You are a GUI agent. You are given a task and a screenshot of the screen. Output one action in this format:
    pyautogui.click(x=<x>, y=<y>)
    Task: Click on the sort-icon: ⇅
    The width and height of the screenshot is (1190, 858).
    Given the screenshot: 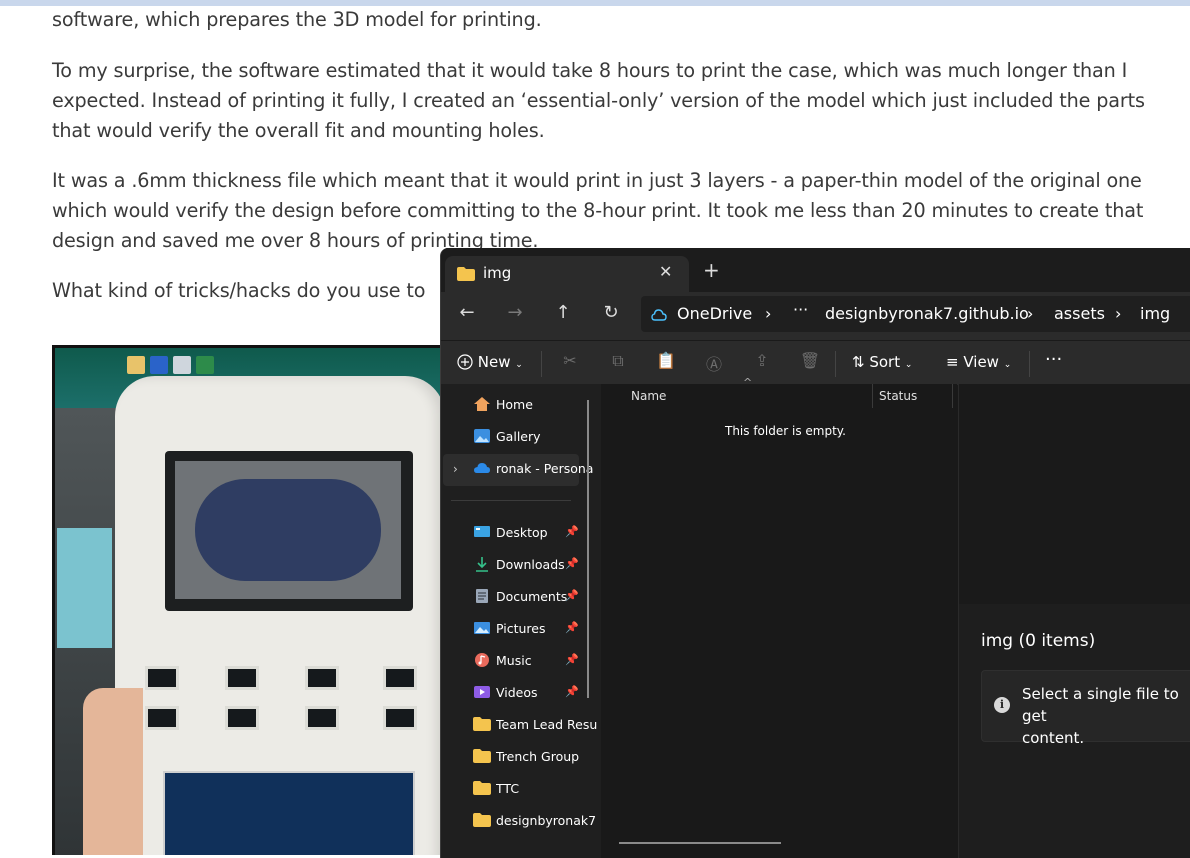 What is the action you would take?
    pyautogui.click(x=858, y=362)
    